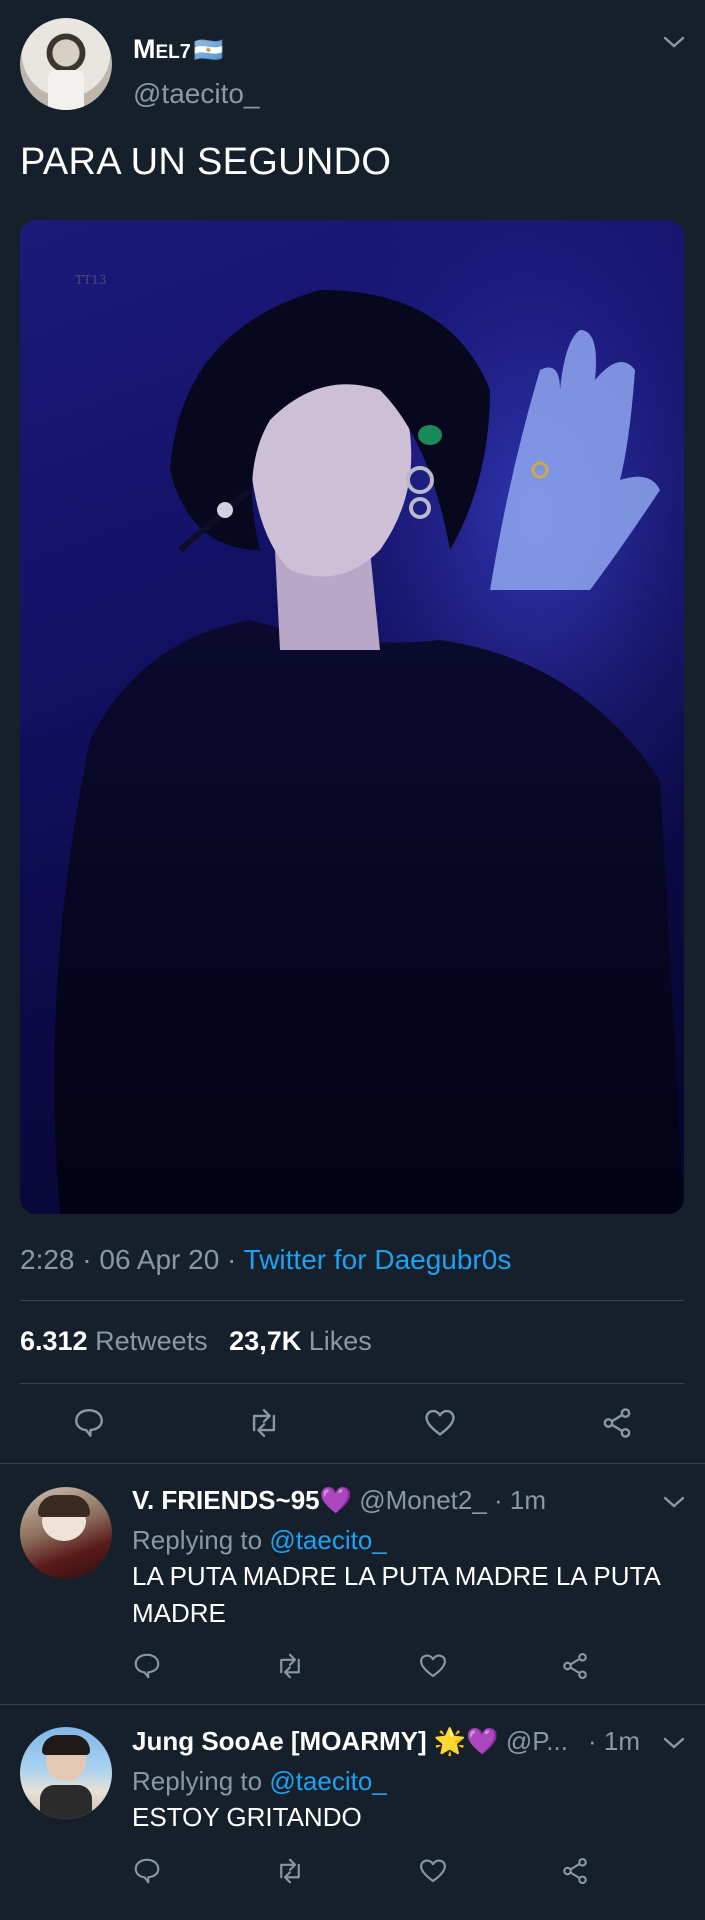 The height and width of the screenshot is (1920, 705). Describe the element at coordinates (265, 1341) in the screenshot. I see `likes-count: 23,7K` at that location.